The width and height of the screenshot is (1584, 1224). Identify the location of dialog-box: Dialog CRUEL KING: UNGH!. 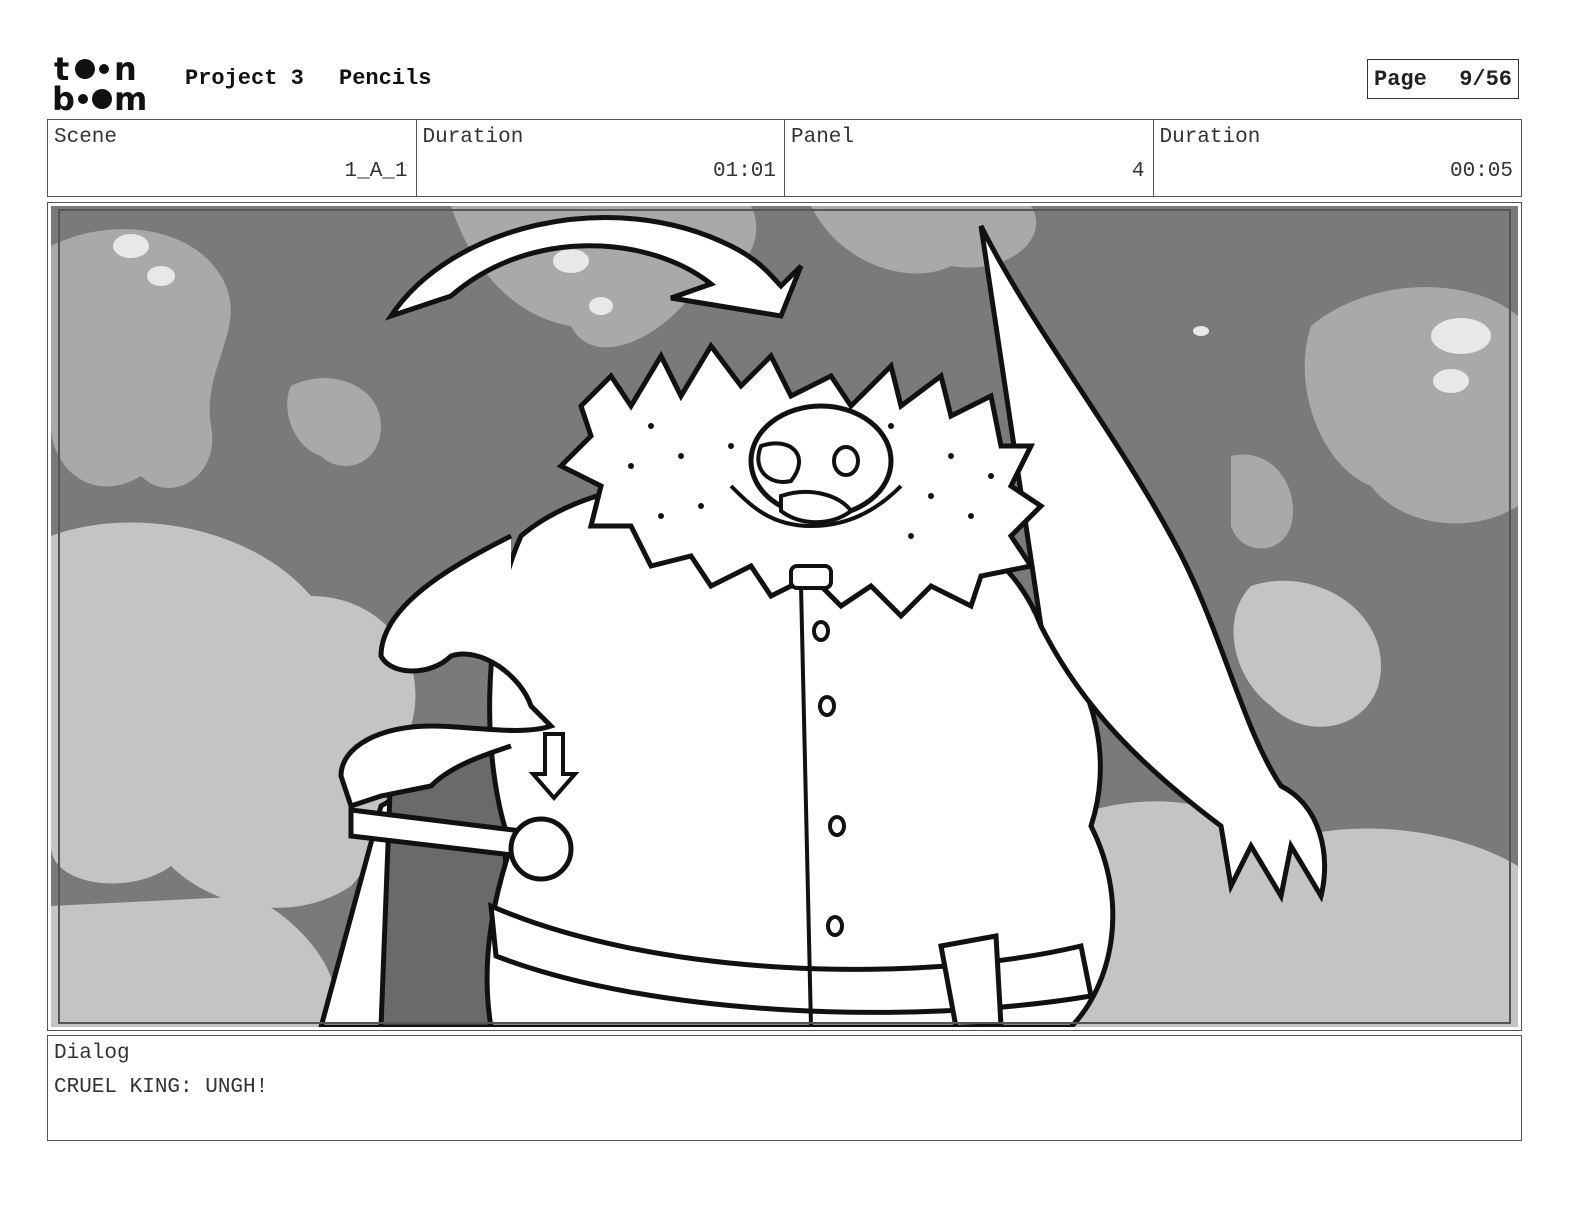
(784, 1088).